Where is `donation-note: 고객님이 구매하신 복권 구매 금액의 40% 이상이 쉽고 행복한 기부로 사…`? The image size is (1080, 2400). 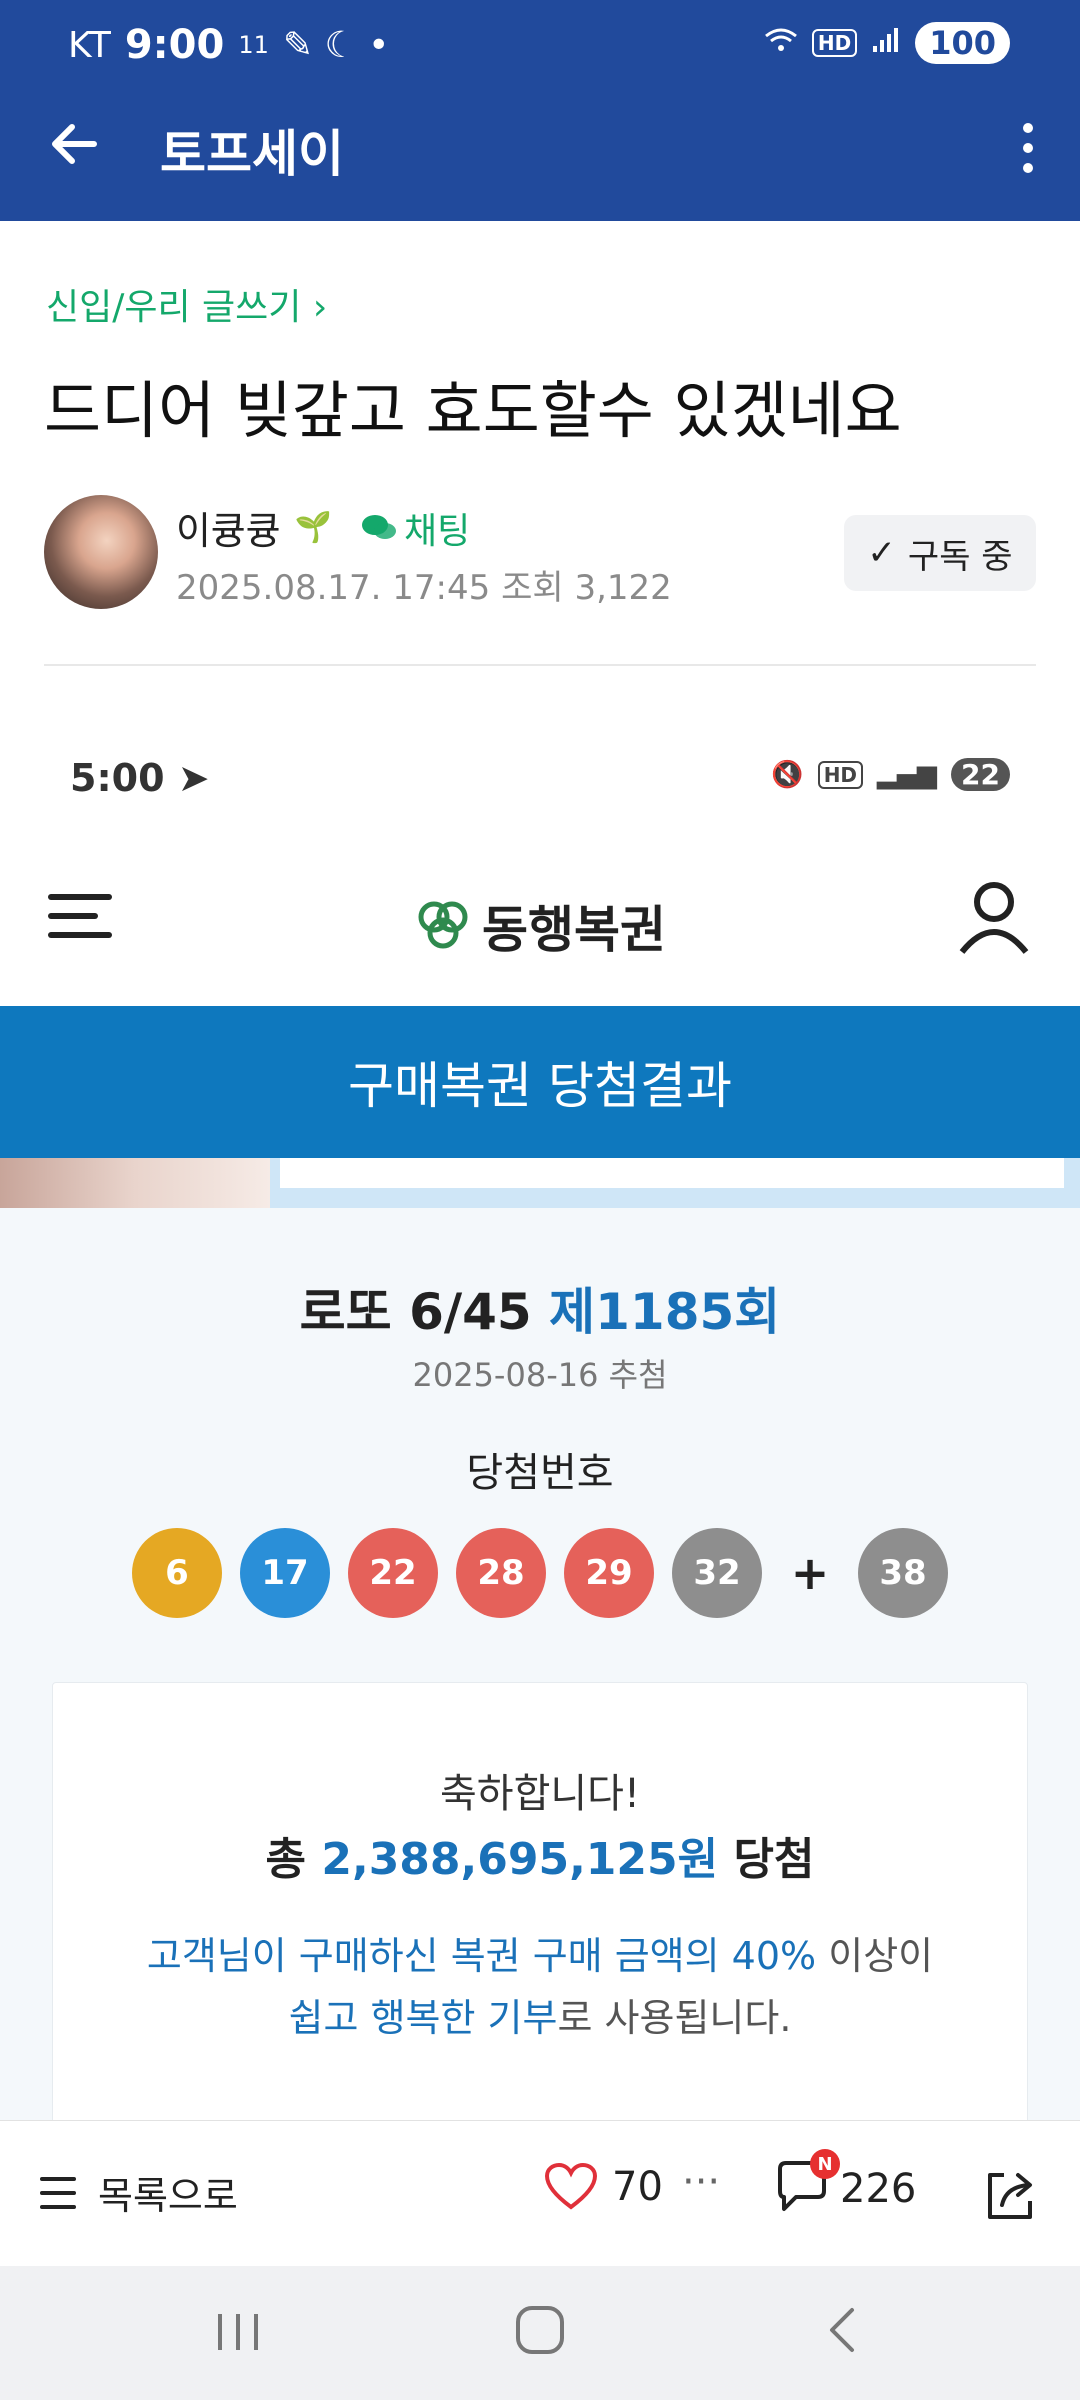 donation-note: 고객님이 구매하신 복권 구매 금액의 40% 이상이 쉽고 행복한 기부로 사… is located at coordinates (540, 1987).